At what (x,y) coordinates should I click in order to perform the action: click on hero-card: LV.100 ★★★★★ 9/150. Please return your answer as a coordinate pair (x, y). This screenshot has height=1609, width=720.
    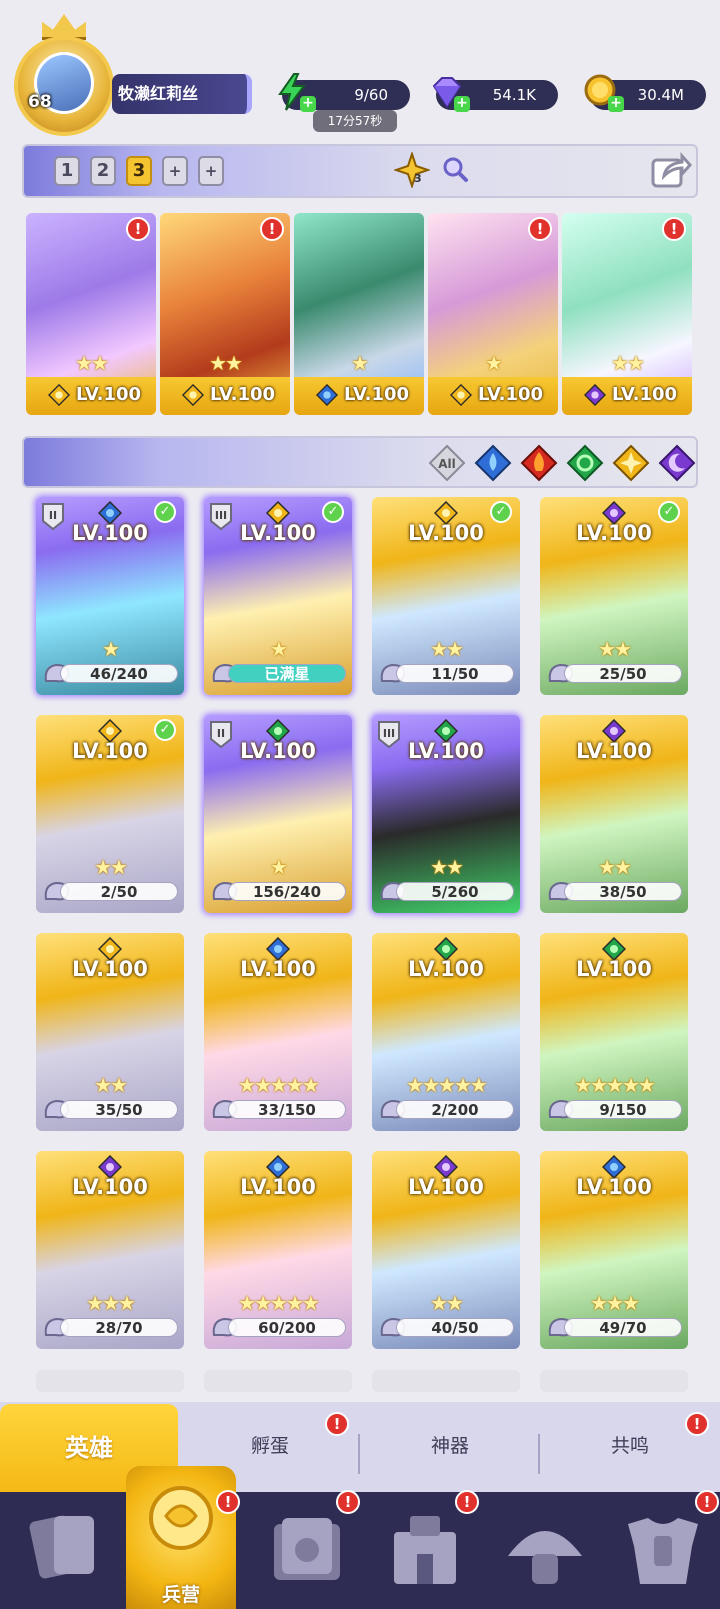
    Looking at the image, I should click on (614, 1032).